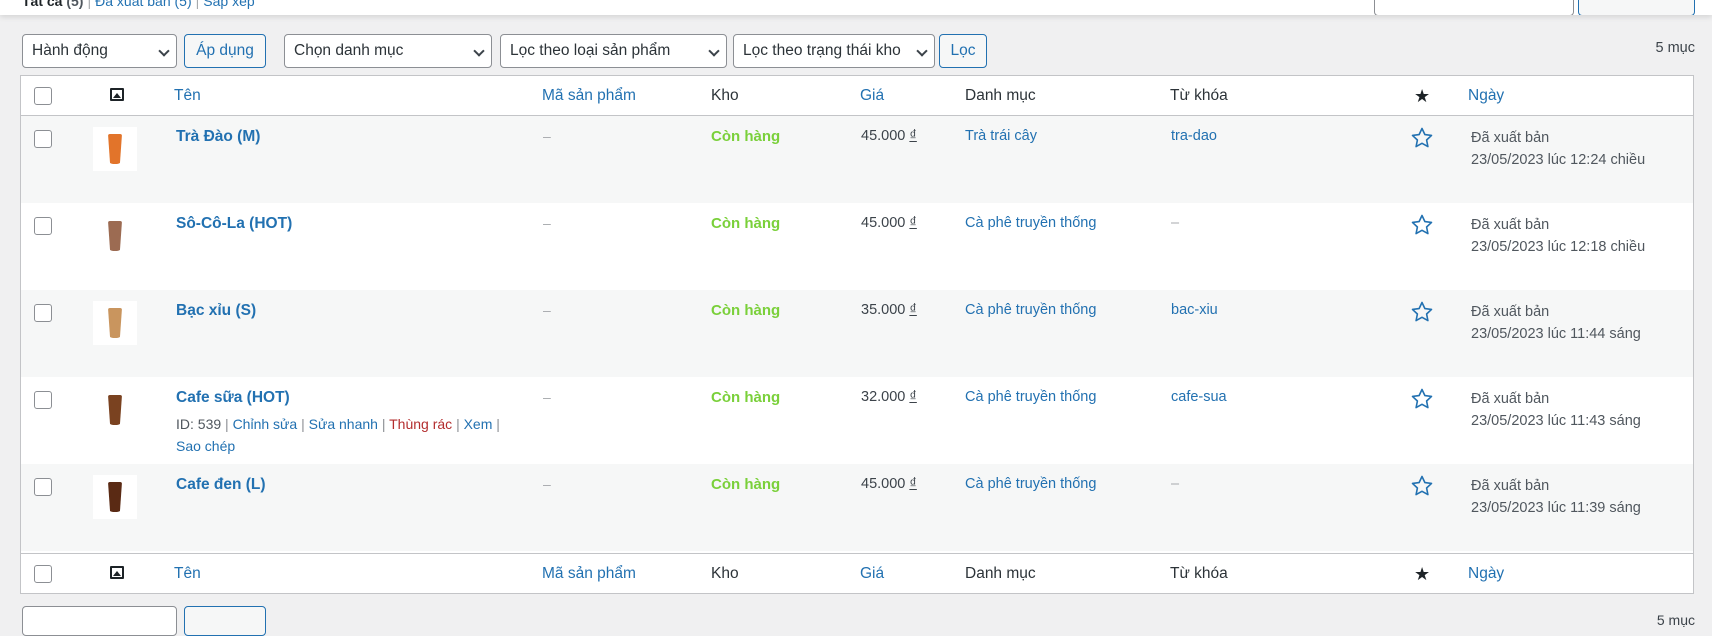 Image resolution: width=1712 pixels, height=636 pixels. Describe the element at coordinates (420, 424) in the screenshot. I see `trash-link: Thùng rác` at that location.